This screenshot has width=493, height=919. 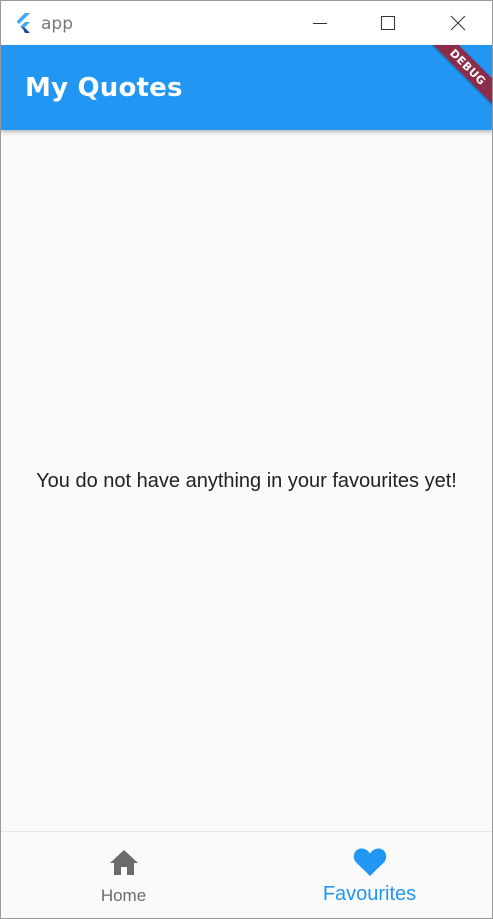 I want to click on maximize-icon, so click(x=387, y=23).